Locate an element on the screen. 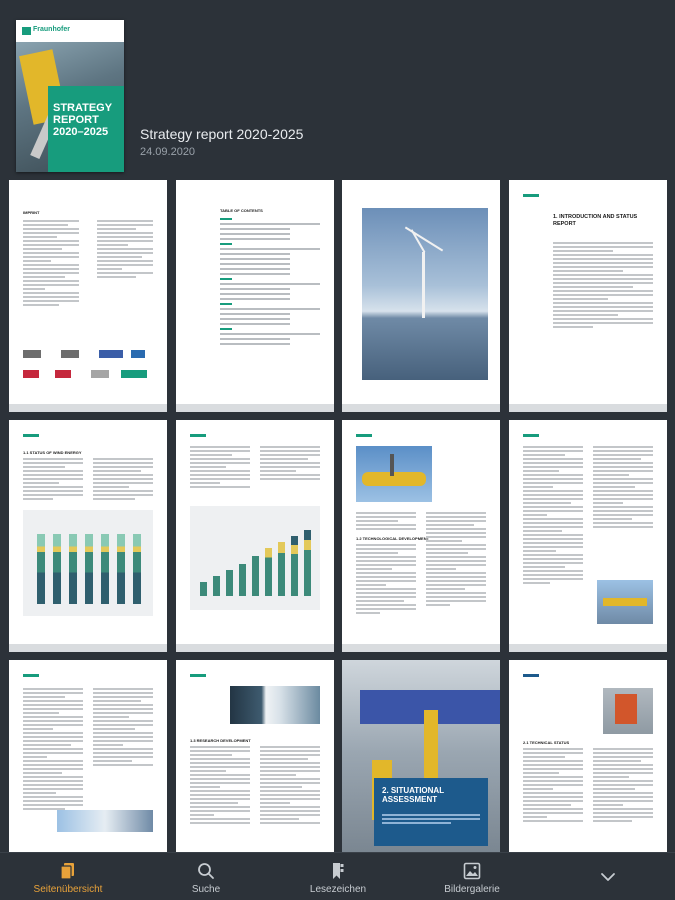 The image size is (675, 900). page-1-text-right is located at coordinates (125, 250).